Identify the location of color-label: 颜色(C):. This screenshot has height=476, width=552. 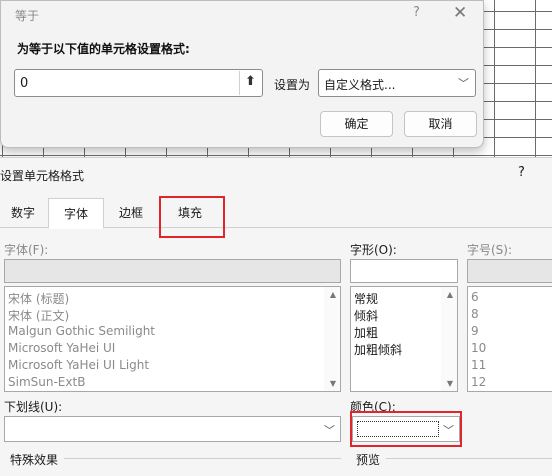
(373, 407).